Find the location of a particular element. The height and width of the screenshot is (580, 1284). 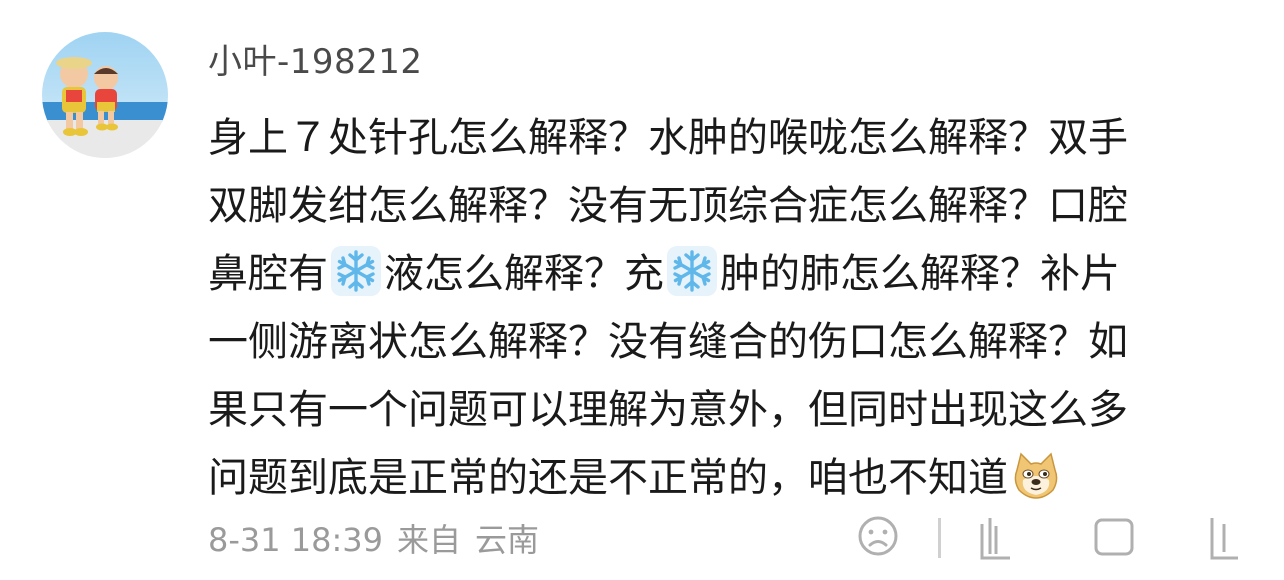

comment-line: 一侧游离状怎么解释？没有缝合的伤口怎么解释？如 is located at coordinates (728, 342).